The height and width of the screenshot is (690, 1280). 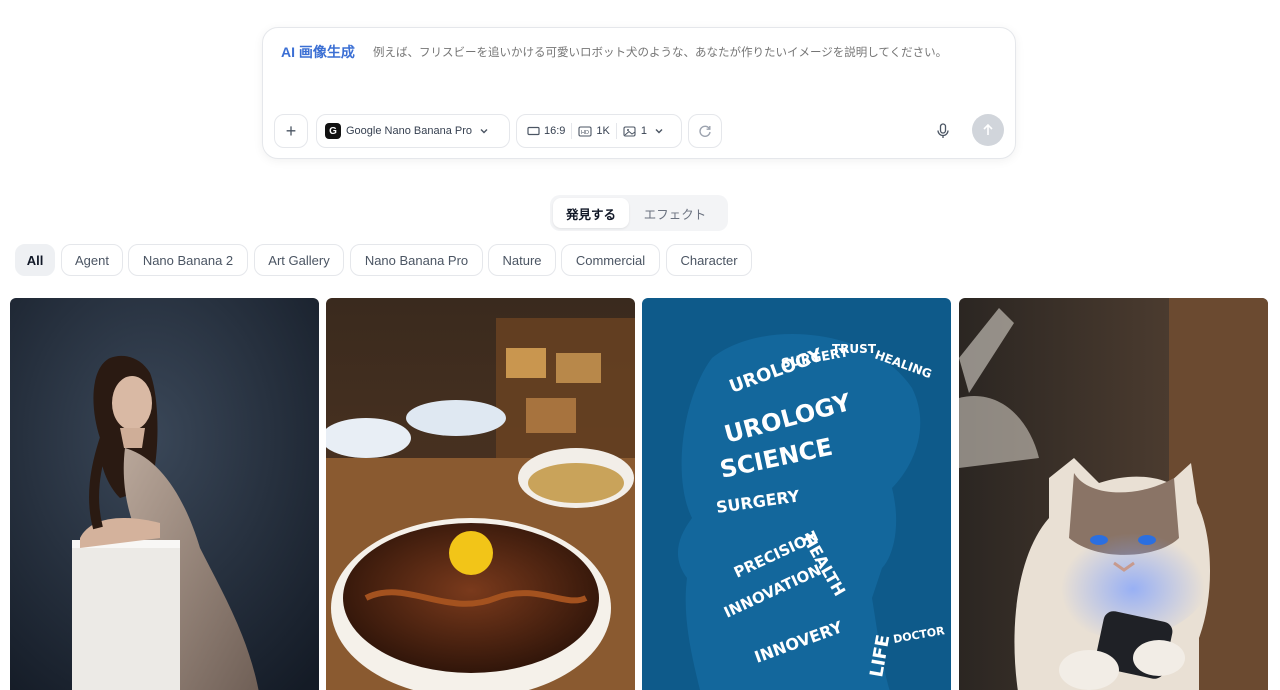 I want to click on gallery-card-woman-portrait, so click(x=164, y=494).